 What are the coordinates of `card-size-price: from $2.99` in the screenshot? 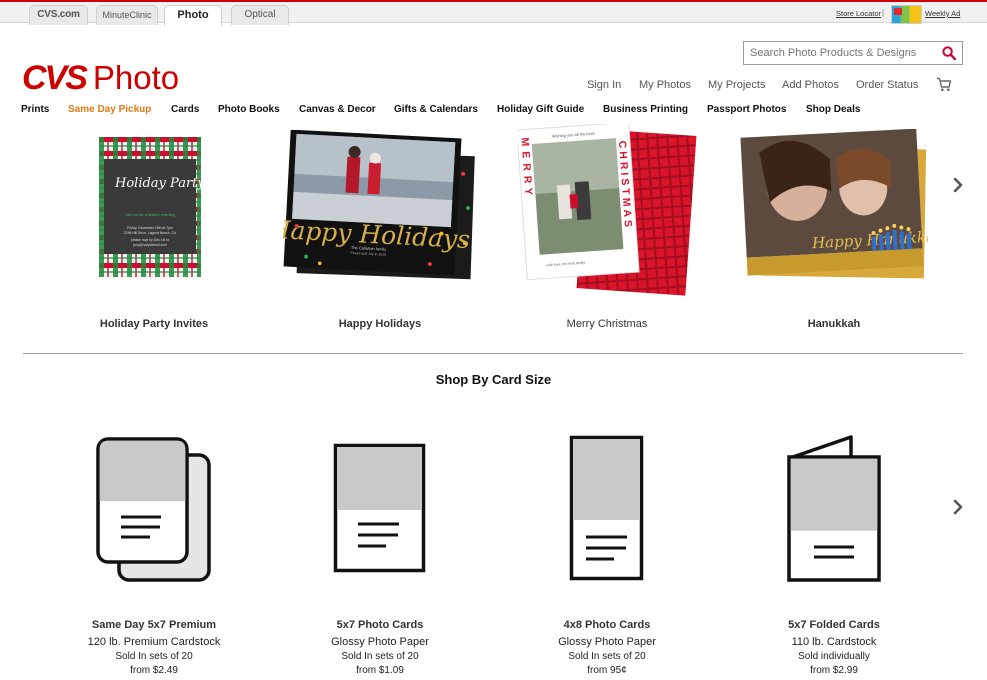 It's located at (834, 670).